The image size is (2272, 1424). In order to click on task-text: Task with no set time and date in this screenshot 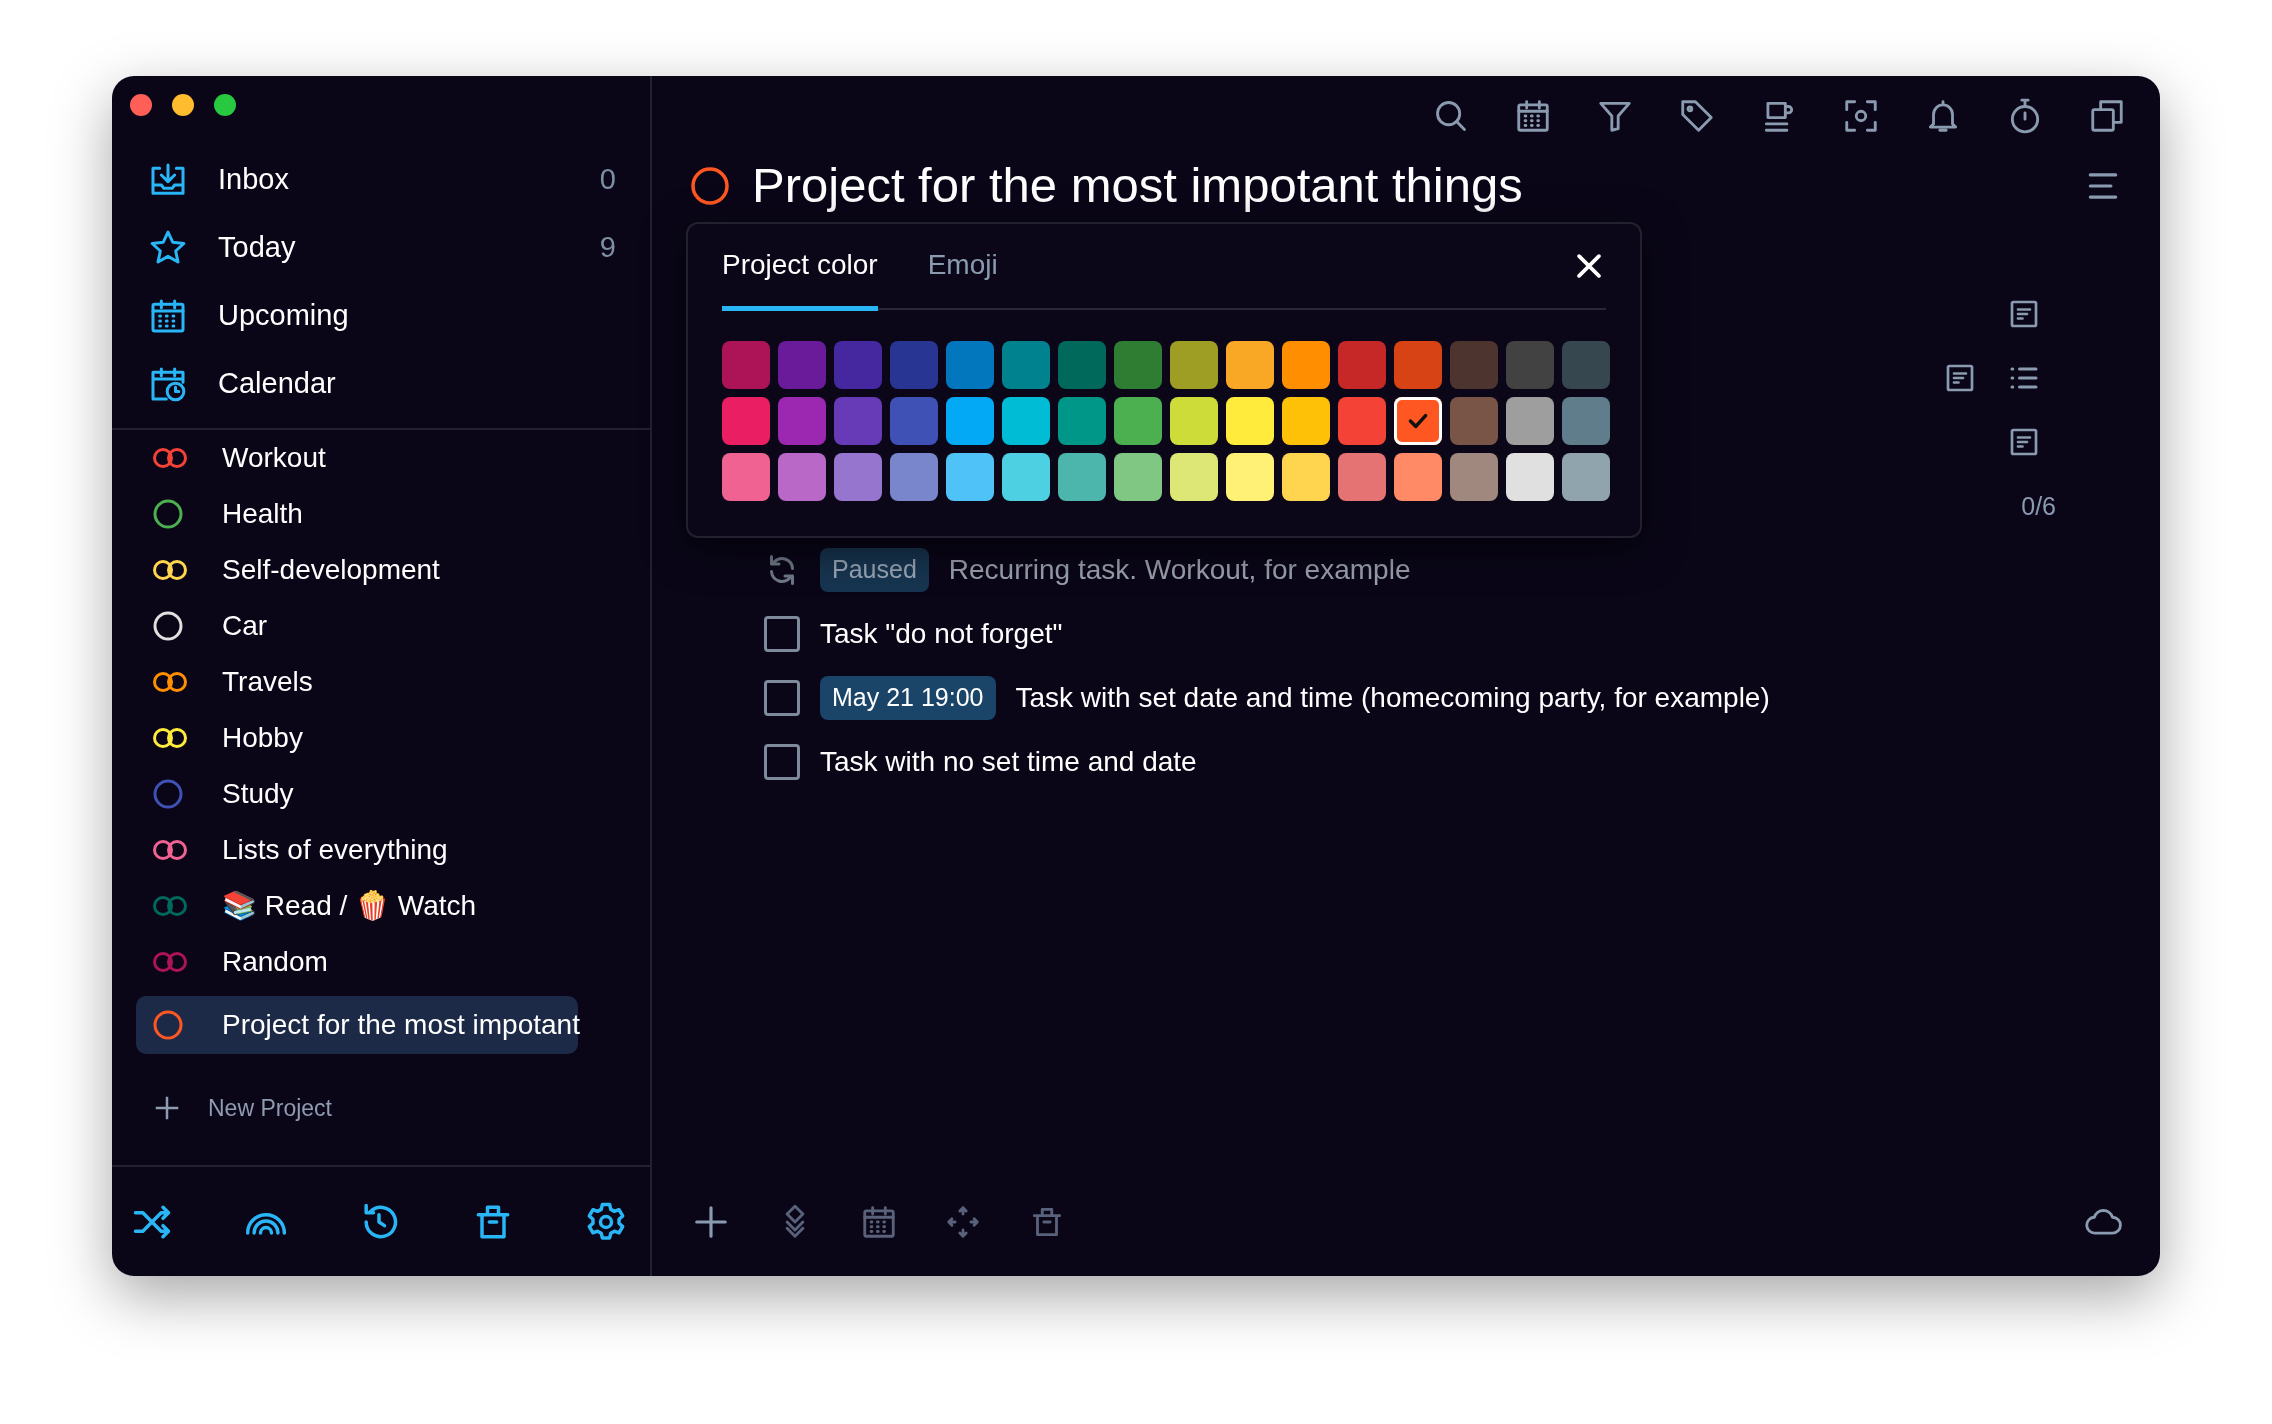, I will do `click(1008, 762)`.